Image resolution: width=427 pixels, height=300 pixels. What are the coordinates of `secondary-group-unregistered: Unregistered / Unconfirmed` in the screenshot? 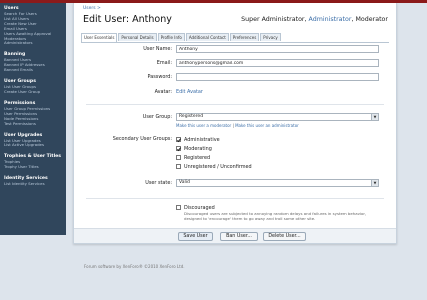 It's located at (214, 166).